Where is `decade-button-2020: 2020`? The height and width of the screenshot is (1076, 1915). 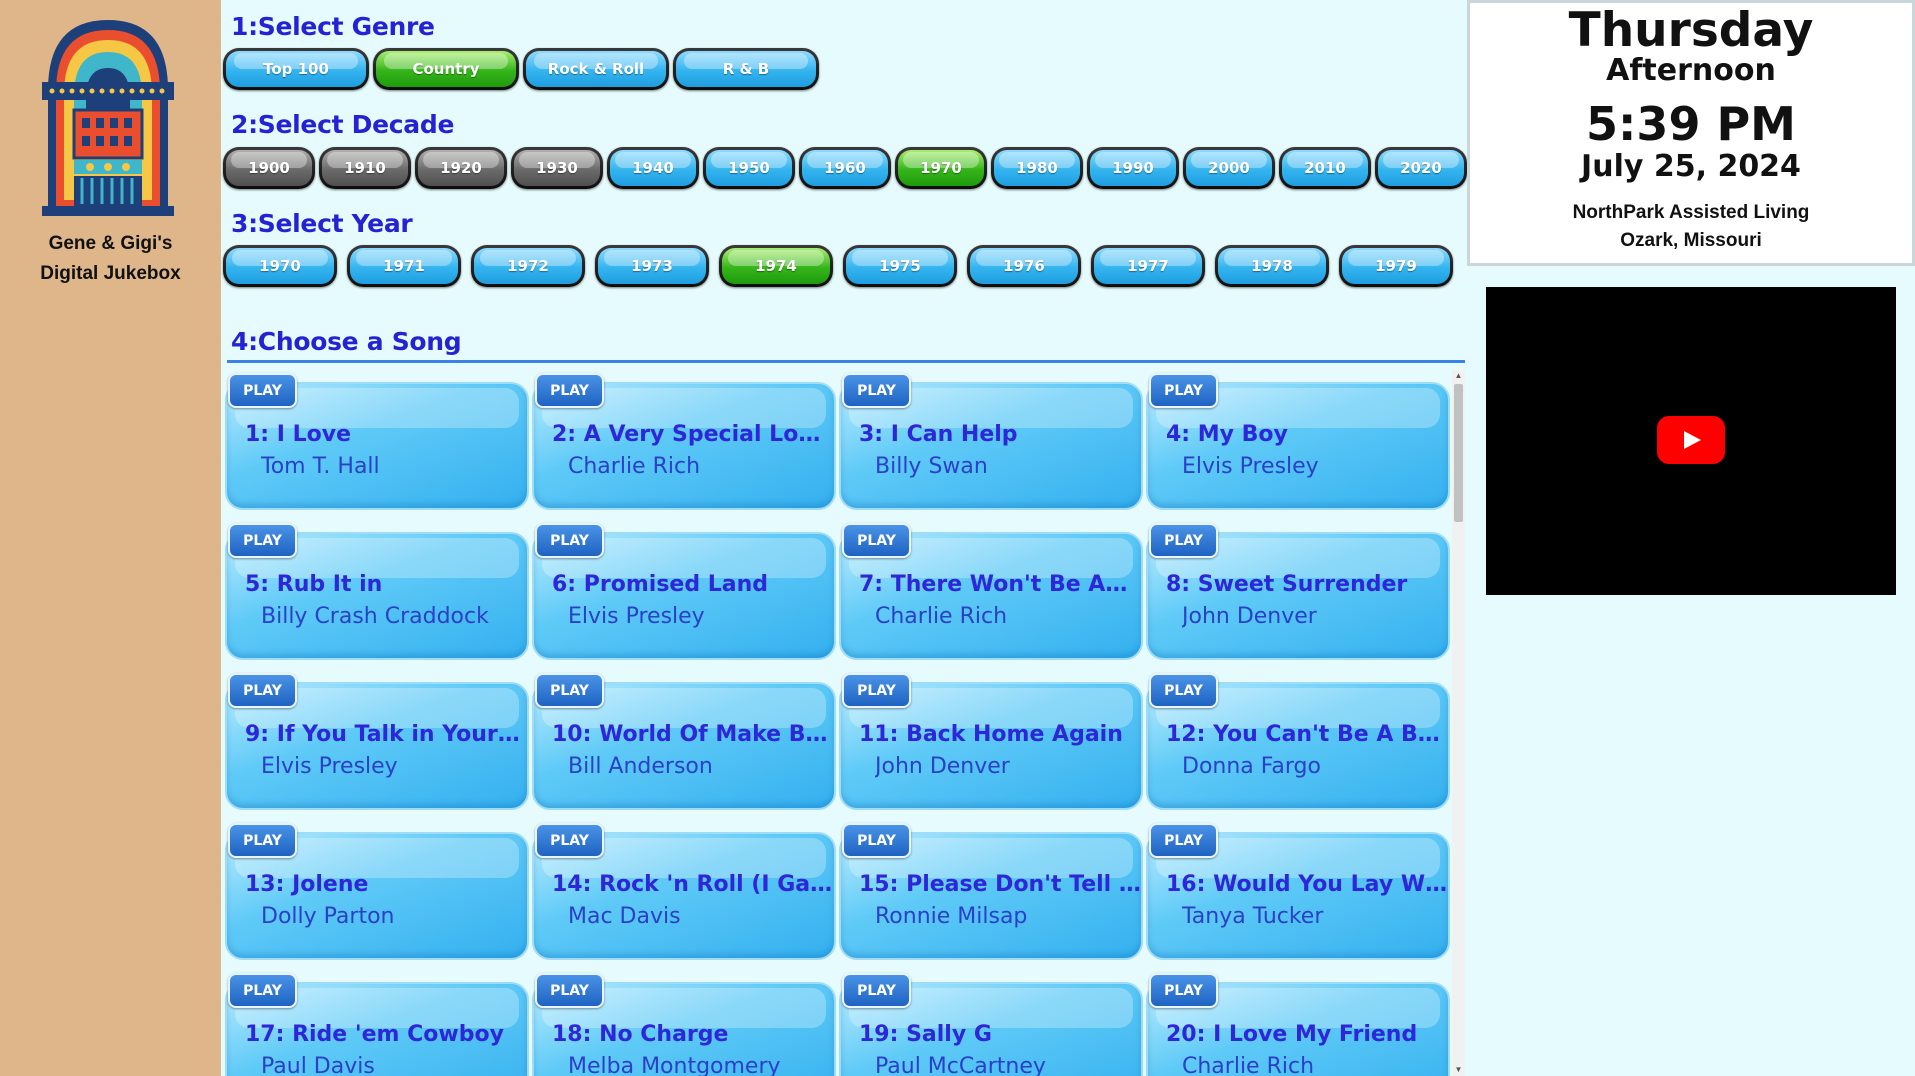 decade-button-2020: 2020 is located at coordinates (1421, 168).